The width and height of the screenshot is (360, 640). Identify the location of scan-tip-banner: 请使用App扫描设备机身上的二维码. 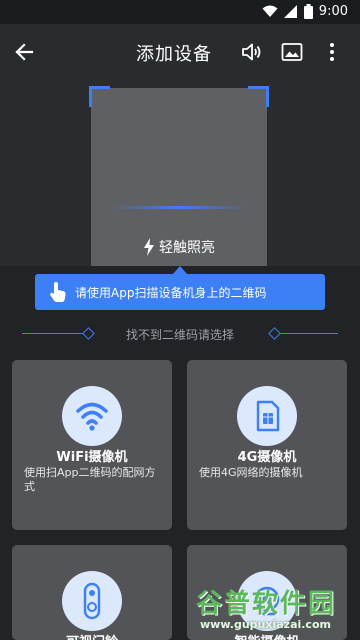
(180, 292).